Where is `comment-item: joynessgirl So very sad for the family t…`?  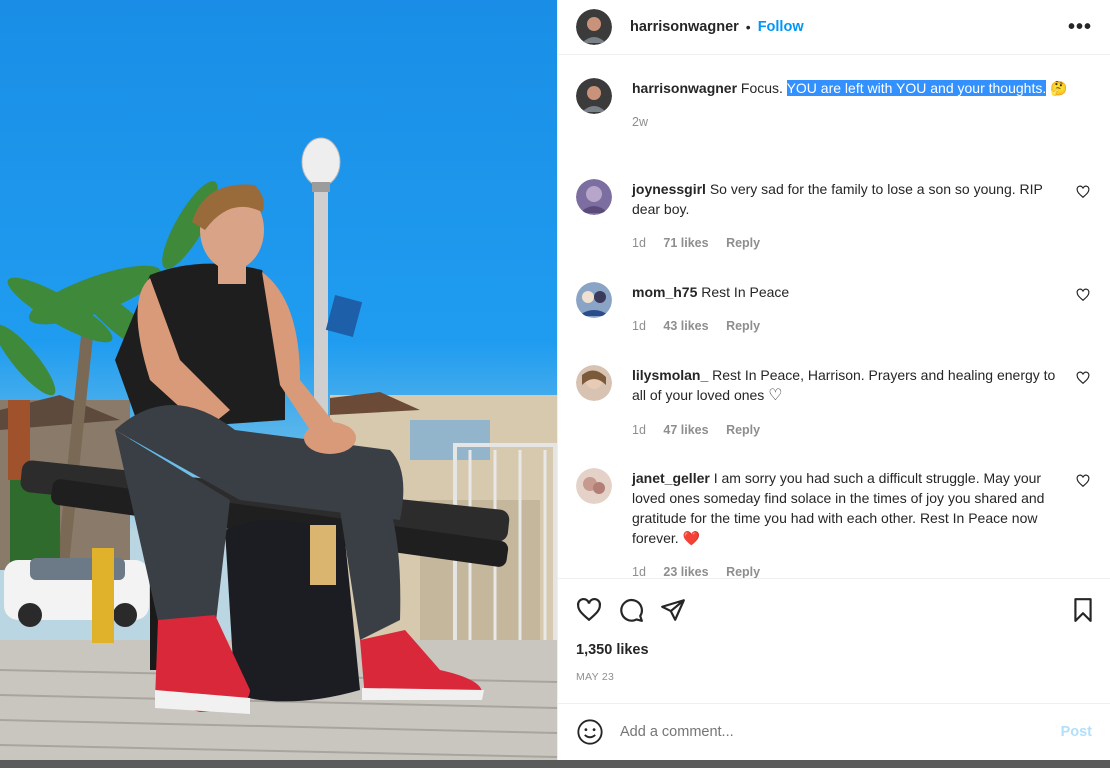
comment-item: joynessgirl So very sad for the family t… is located at coordinates (836, 216).